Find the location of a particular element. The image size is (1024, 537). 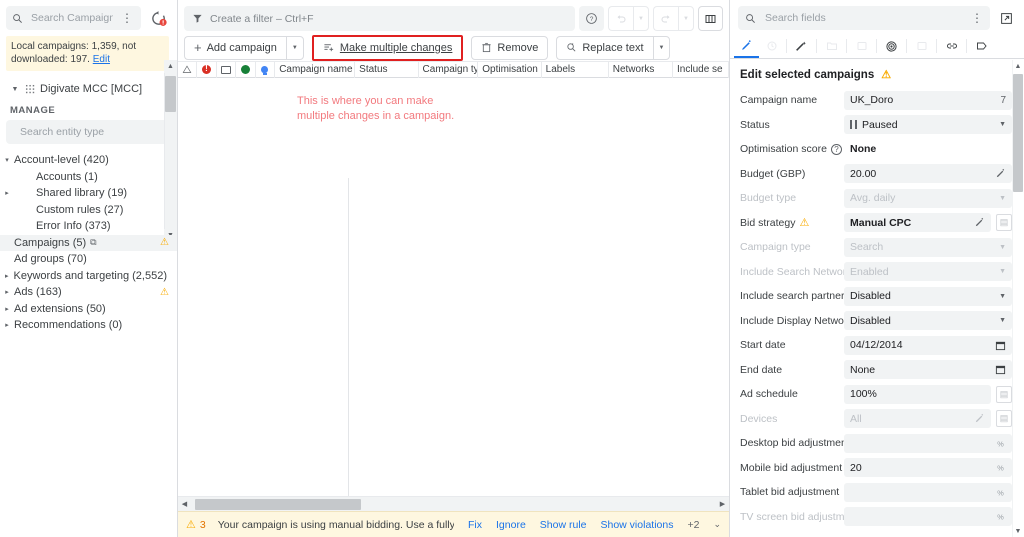

tab-folder is located at coordinates (831, 46).